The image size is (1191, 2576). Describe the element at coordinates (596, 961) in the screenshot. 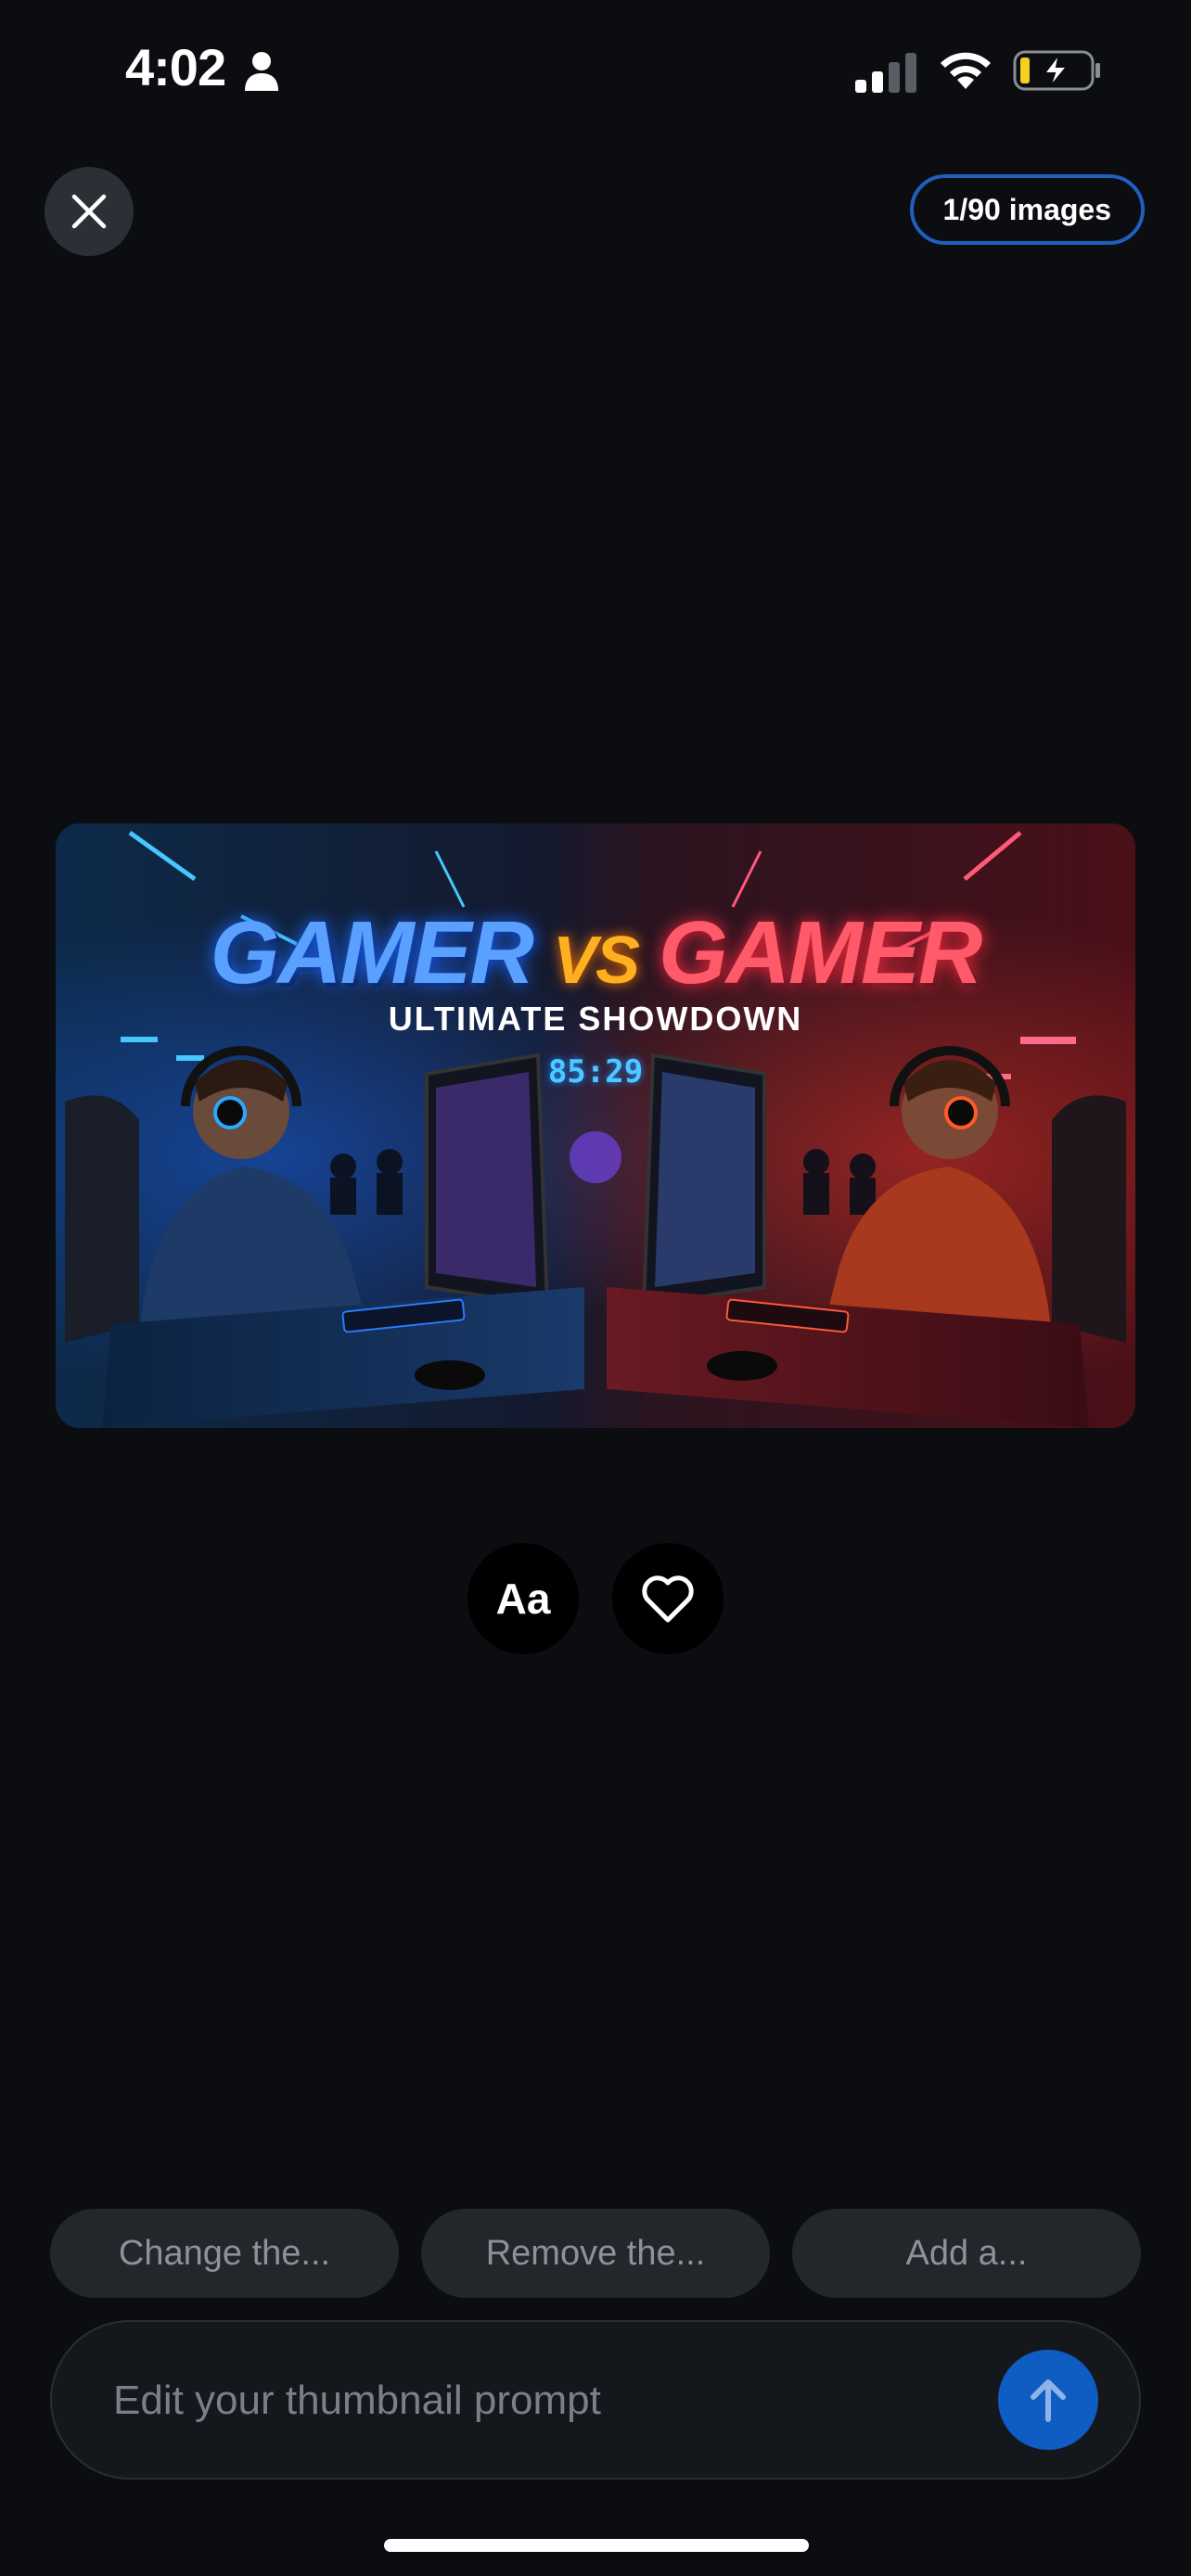

I see `thumbnail-title-vs: VS` at that location.